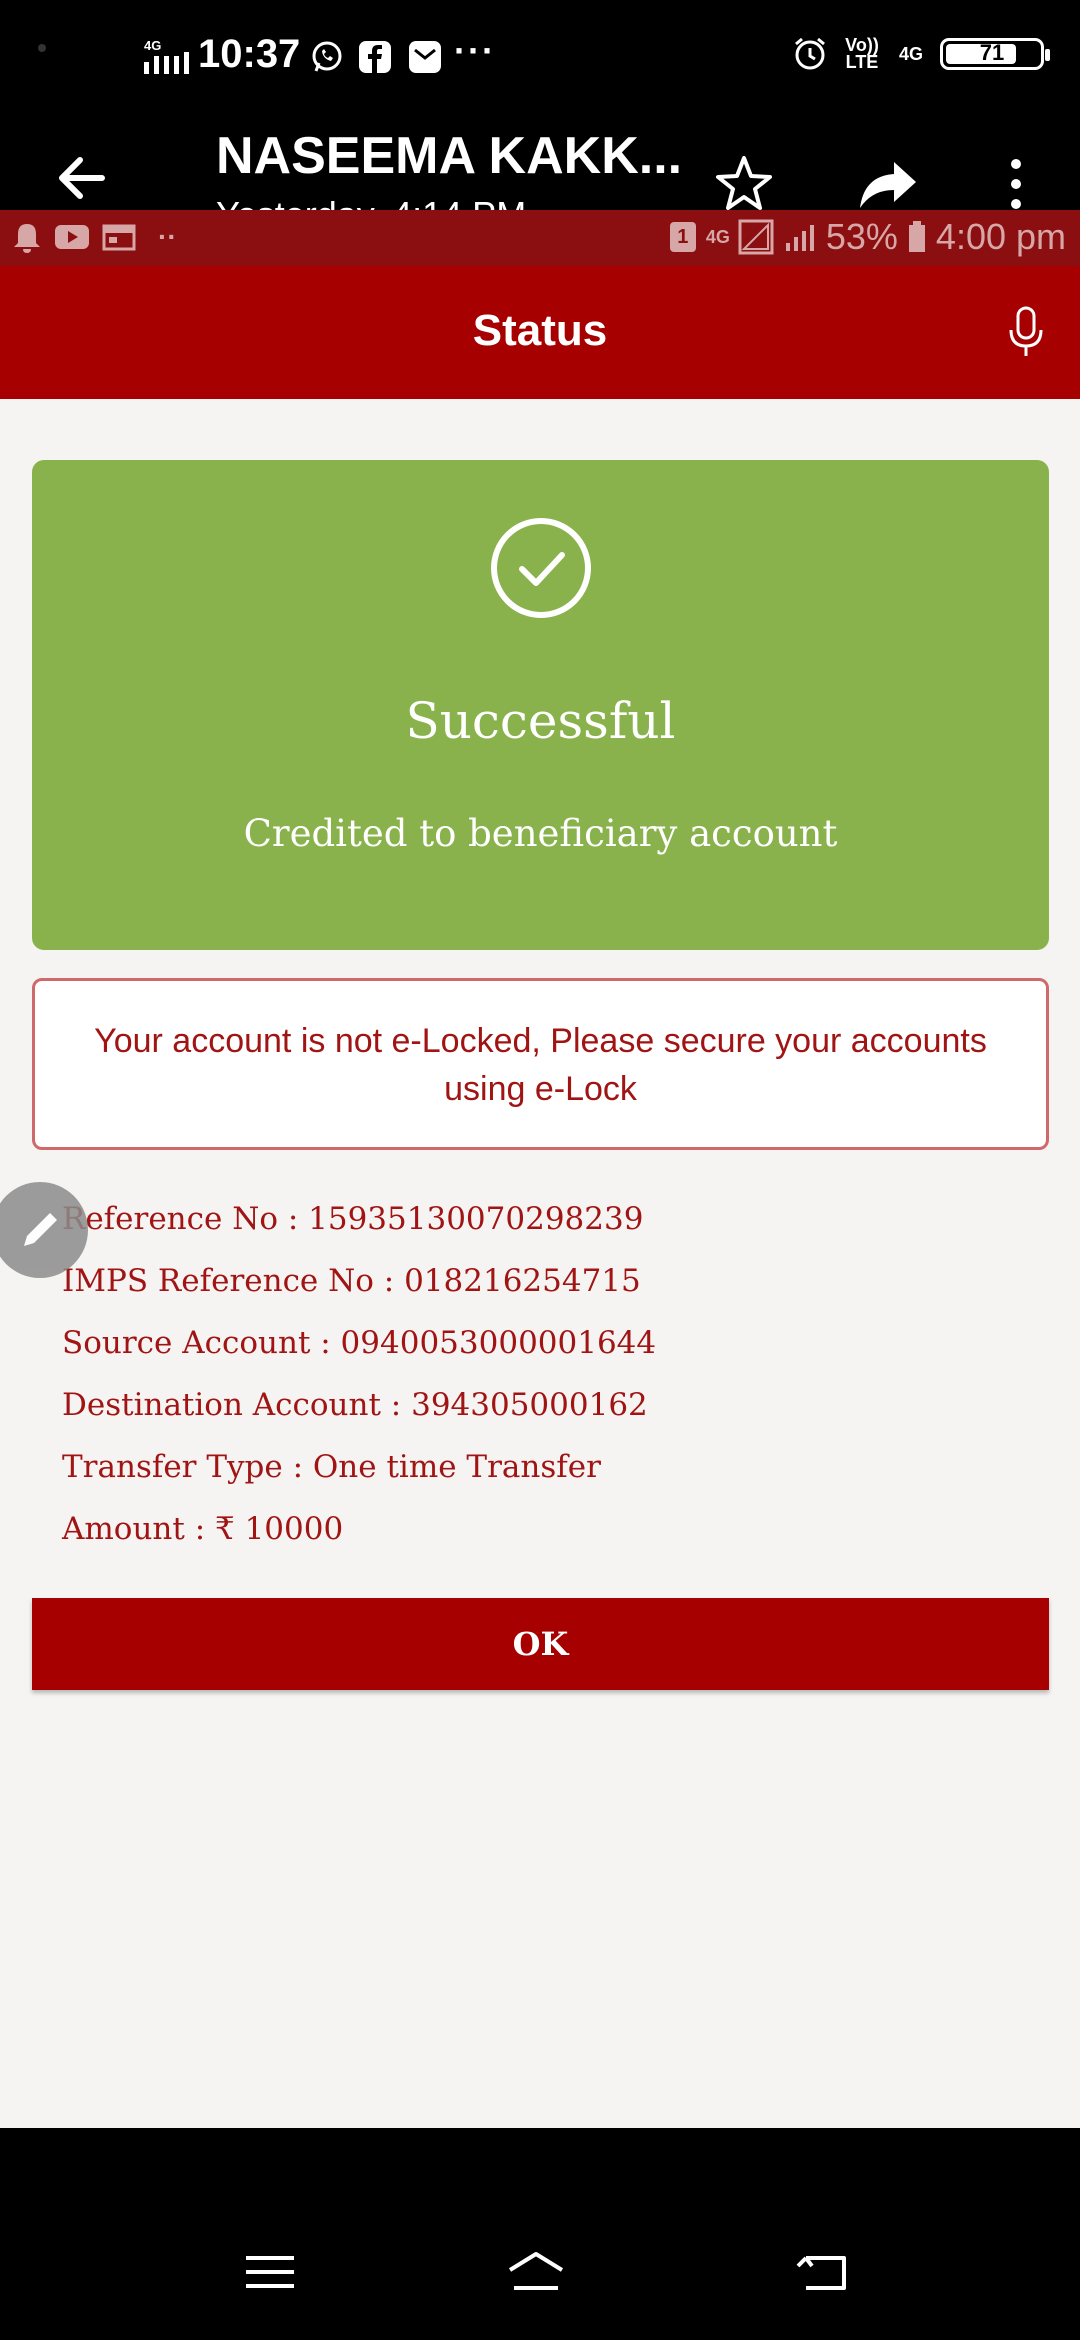 The height and width of the screenshot is (2340, 1080). What do you see at coordinates (888, 184) in the screenshot?
I see `forward-icon` at bounding box center [888, 184].